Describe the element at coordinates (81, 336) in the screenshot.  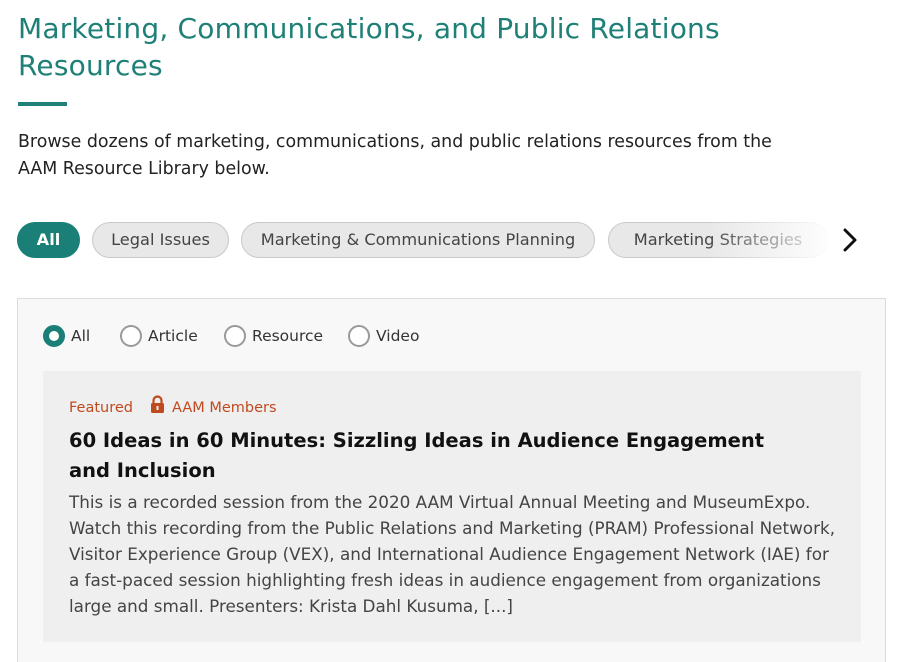
I see `radio-label: All` at that location.